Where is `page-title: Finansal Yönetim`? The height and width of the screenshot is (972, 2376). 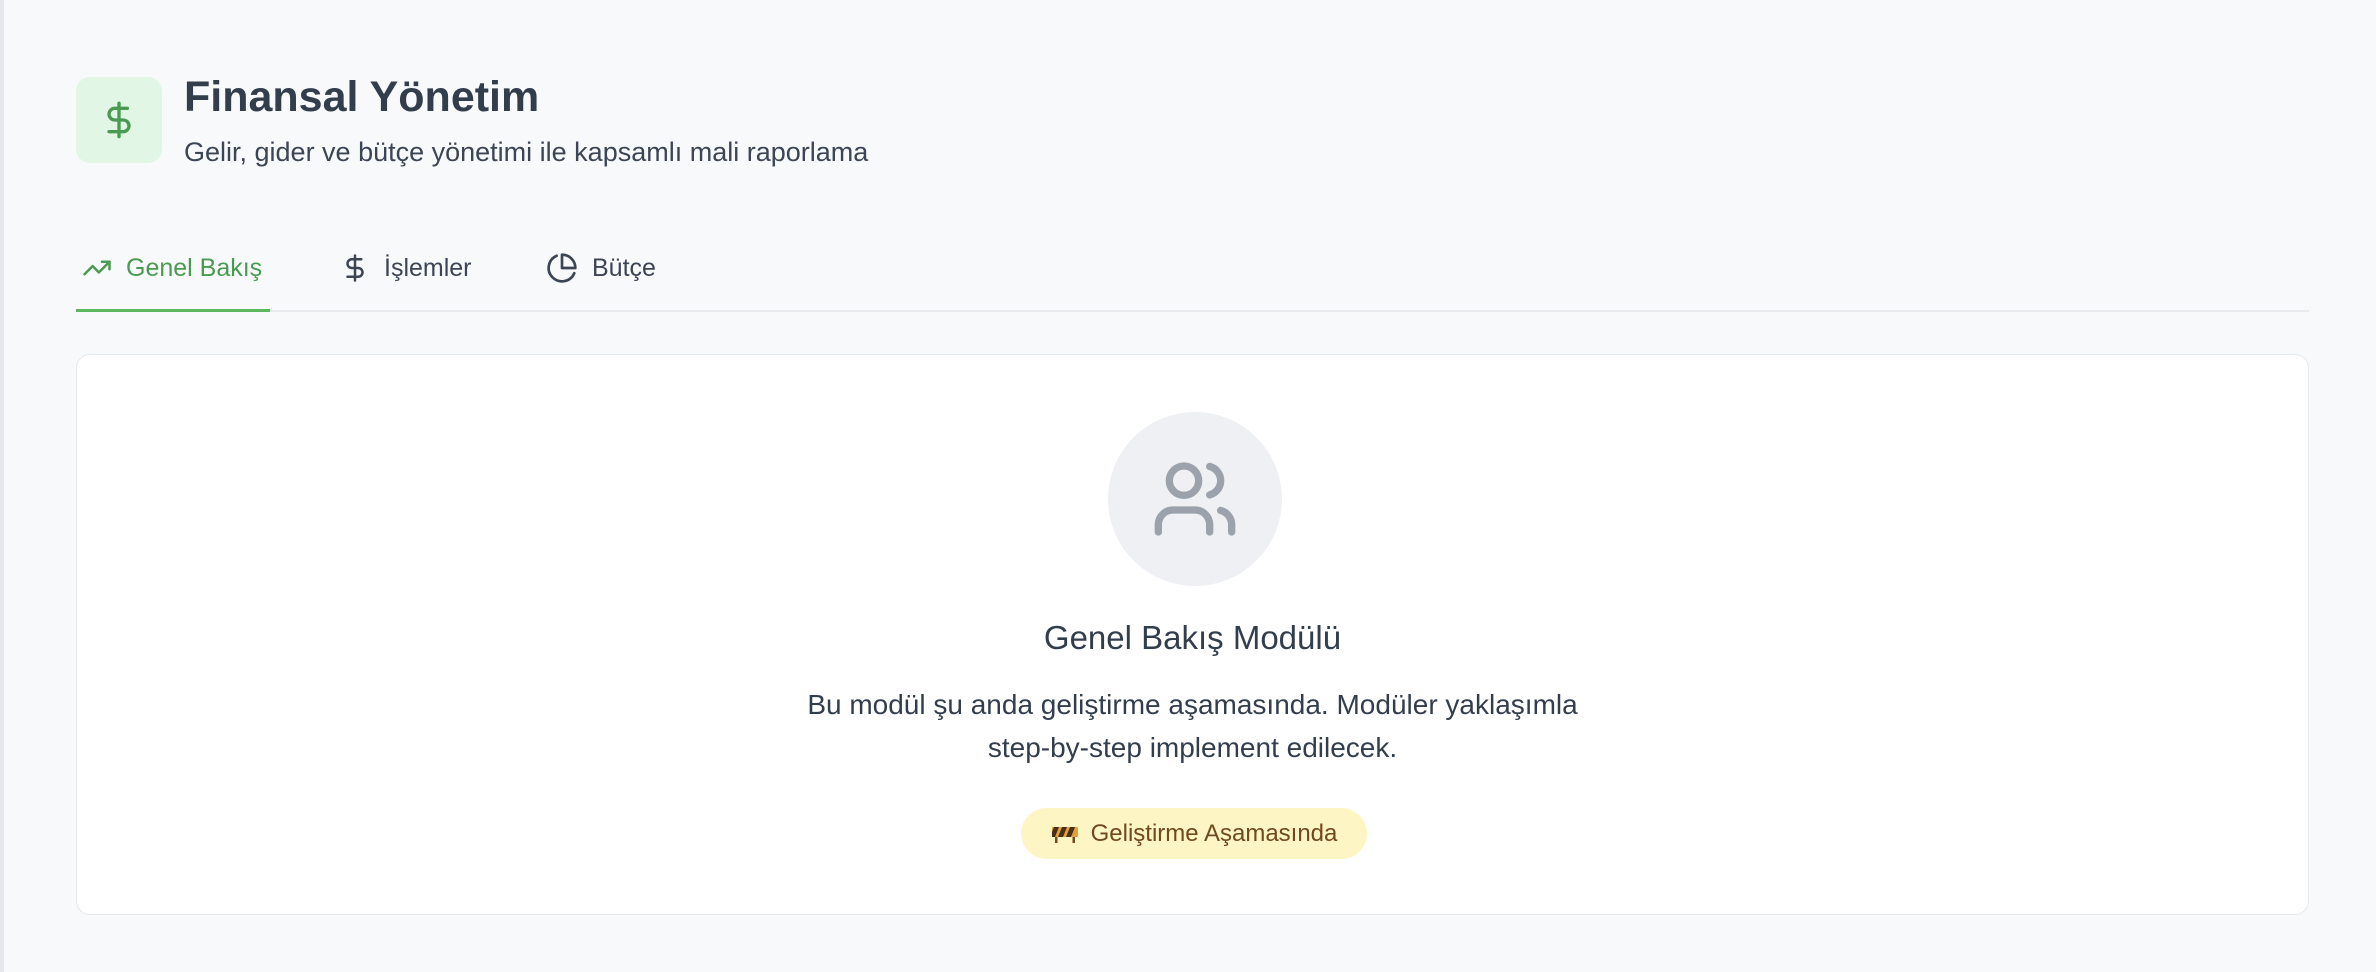
page-title: Finansal Yönetim is located at coordinates (362, 97).